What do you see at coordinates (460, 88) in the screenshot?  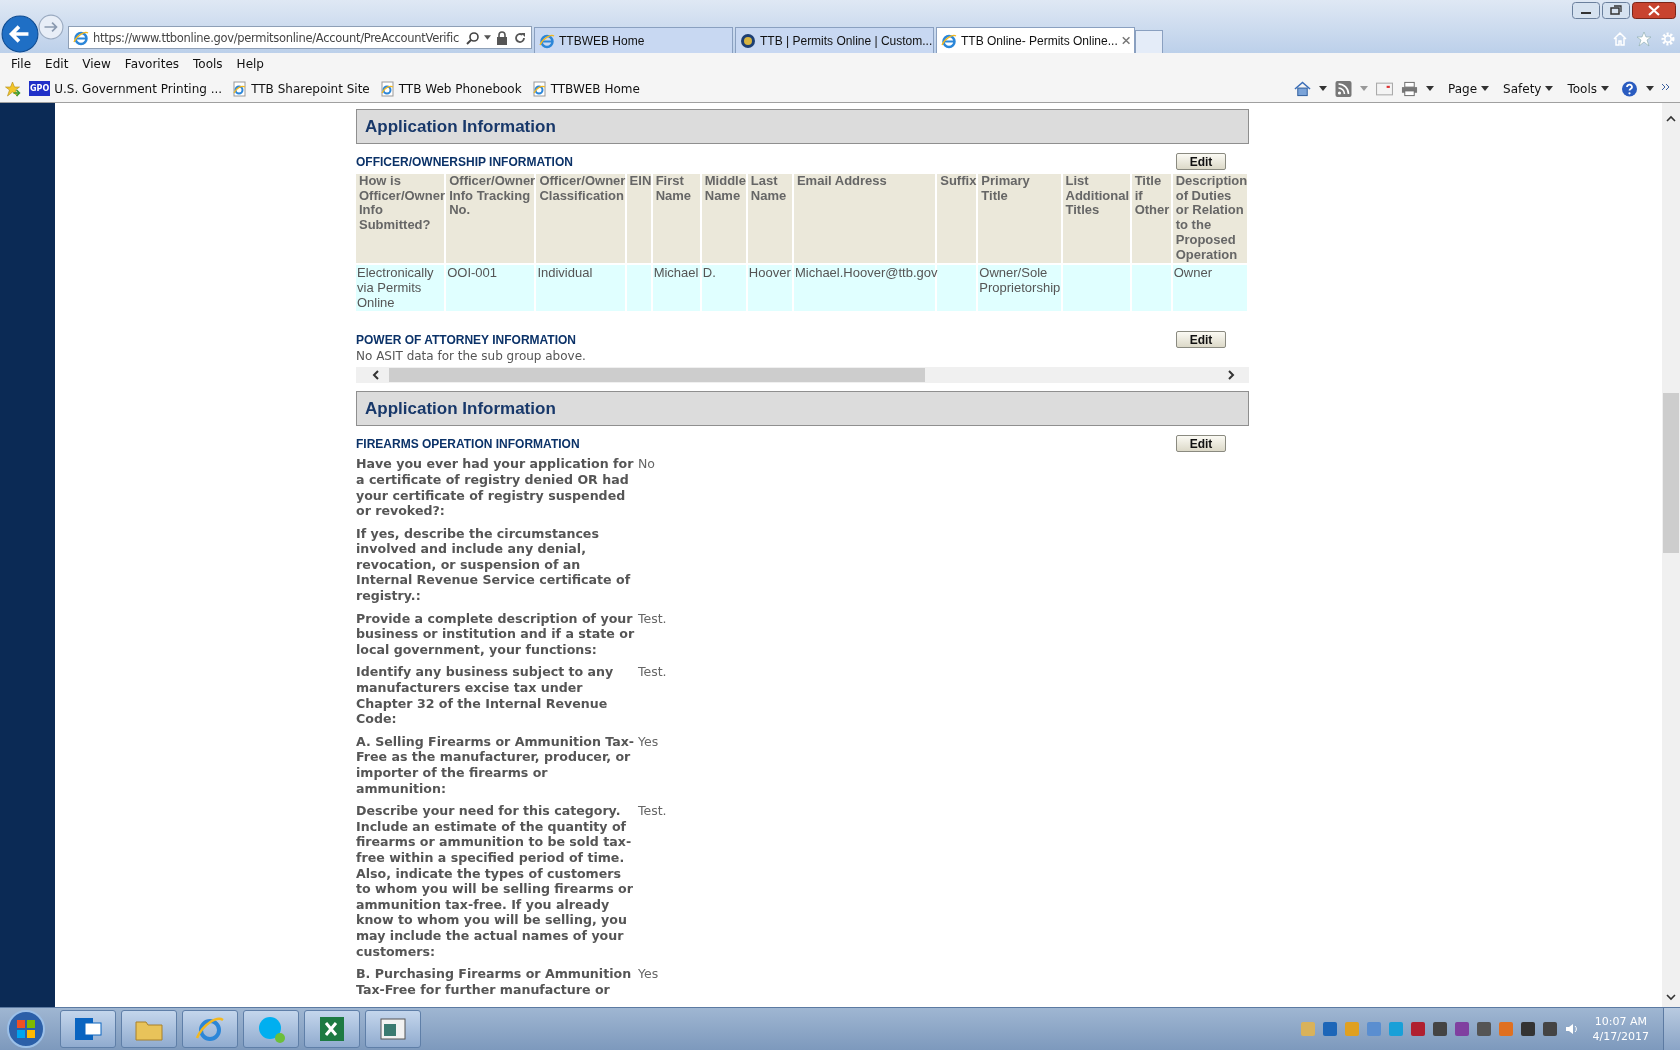 I see `favorite-link: TTB Web Phonebook` at bounding box center [460, 88].